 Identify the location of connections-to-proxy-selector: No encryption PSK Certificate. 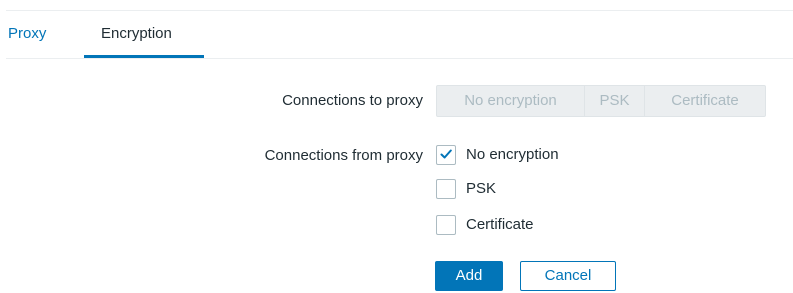
(601, 101).